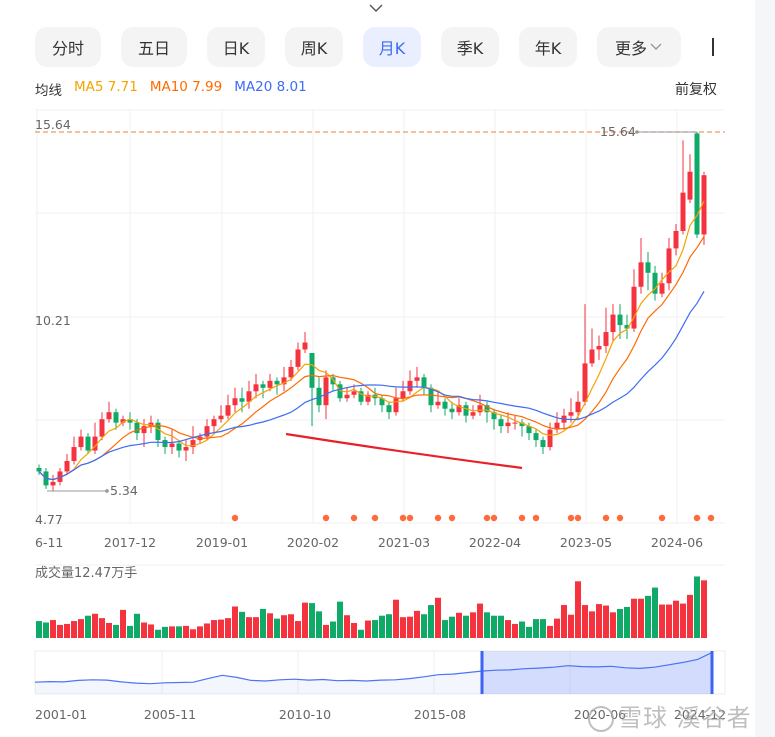 This screenshot has width=775, height=737. What do you see at coordinates (53, 320) in the screenshot?
I see `y-axis-label: 10.21` at bounding box center [53, 320].